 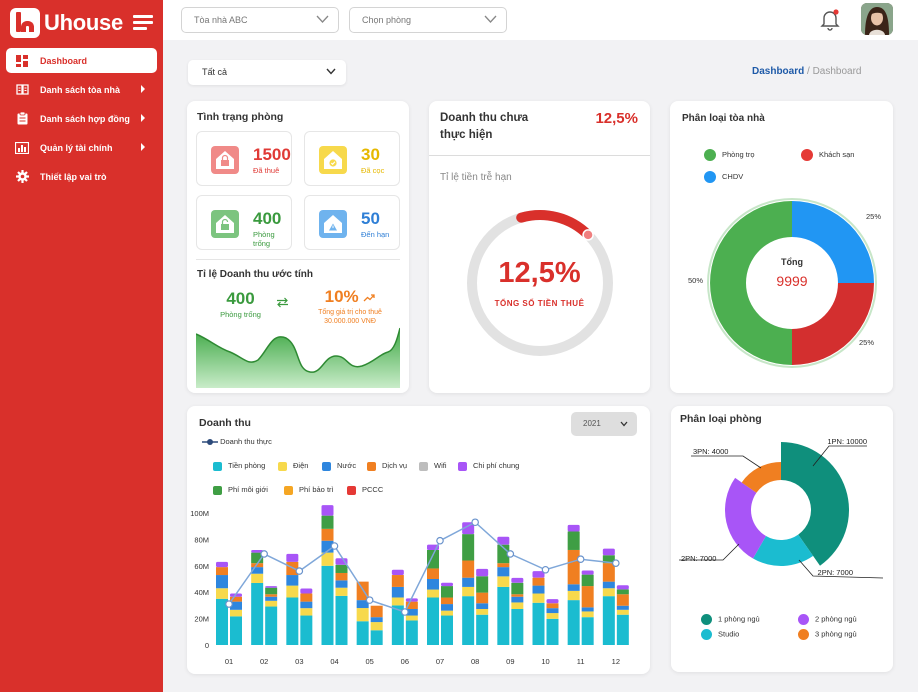 I want to click on period-filter-select: Tất cả, so click(x=267, y=72).